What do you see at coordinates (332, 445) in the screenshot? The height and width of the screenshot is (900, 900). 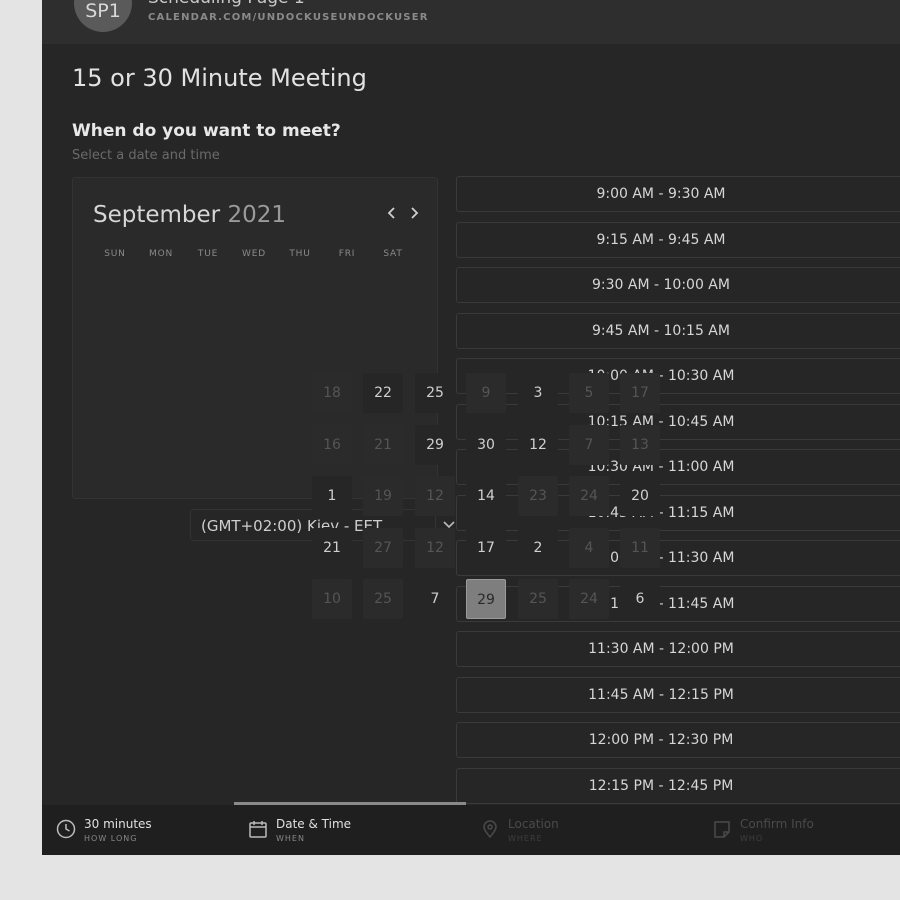 I see `calendar-day: 16` at bounding box center [332, 445].